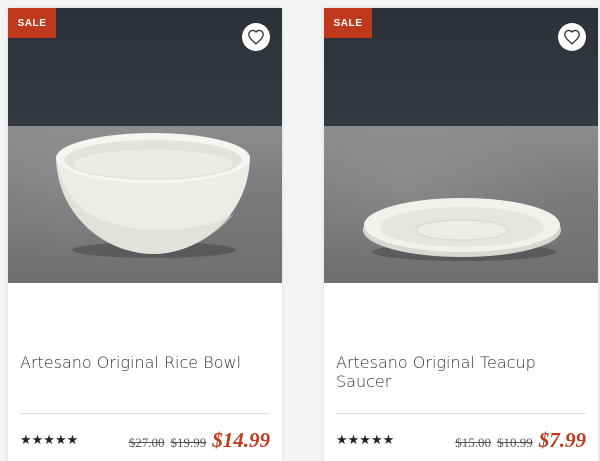  I want to click on sale-price: $7.99, so click(562, 440).